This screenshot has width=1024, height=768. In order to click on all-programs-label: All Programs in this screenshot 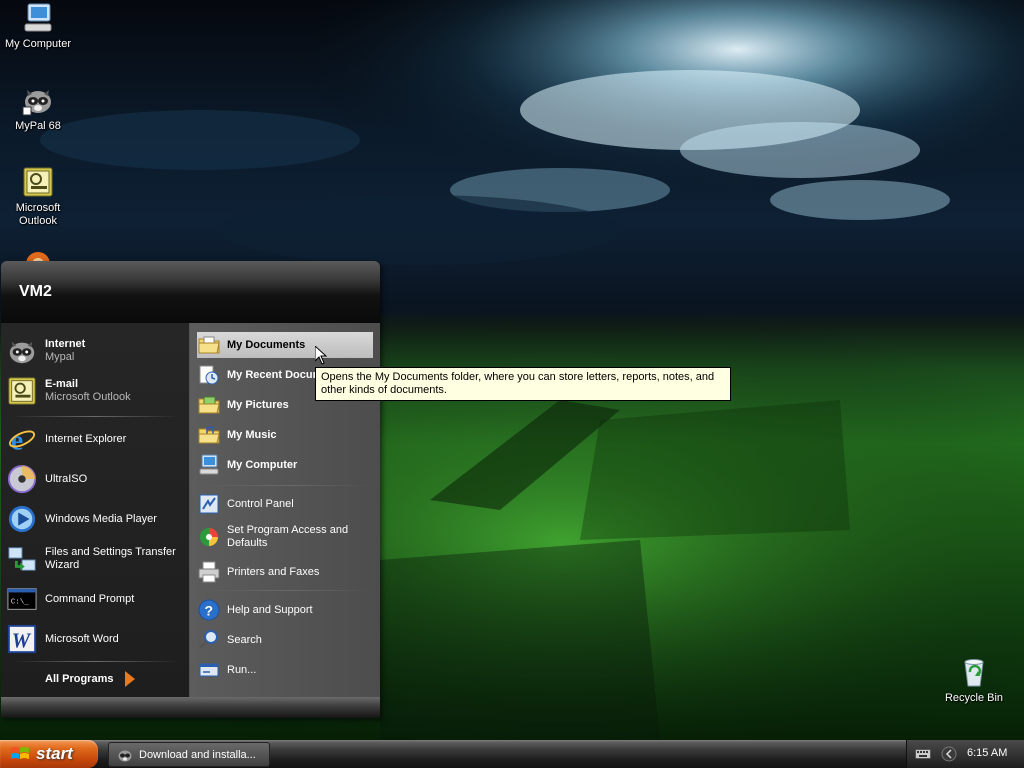, I will do `click(79, 679)`.